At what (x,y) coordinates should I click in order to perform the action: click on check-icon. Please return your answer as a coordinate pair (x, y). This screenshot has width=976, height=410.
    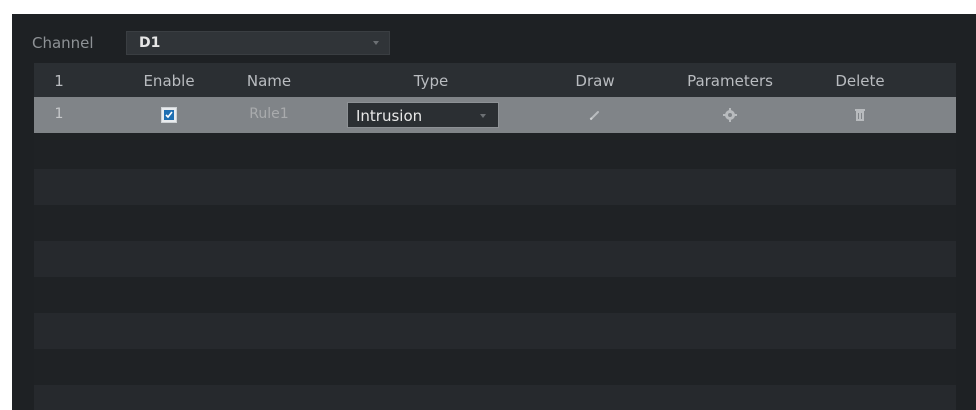
    Looking at the image, I should click on (169, 115).